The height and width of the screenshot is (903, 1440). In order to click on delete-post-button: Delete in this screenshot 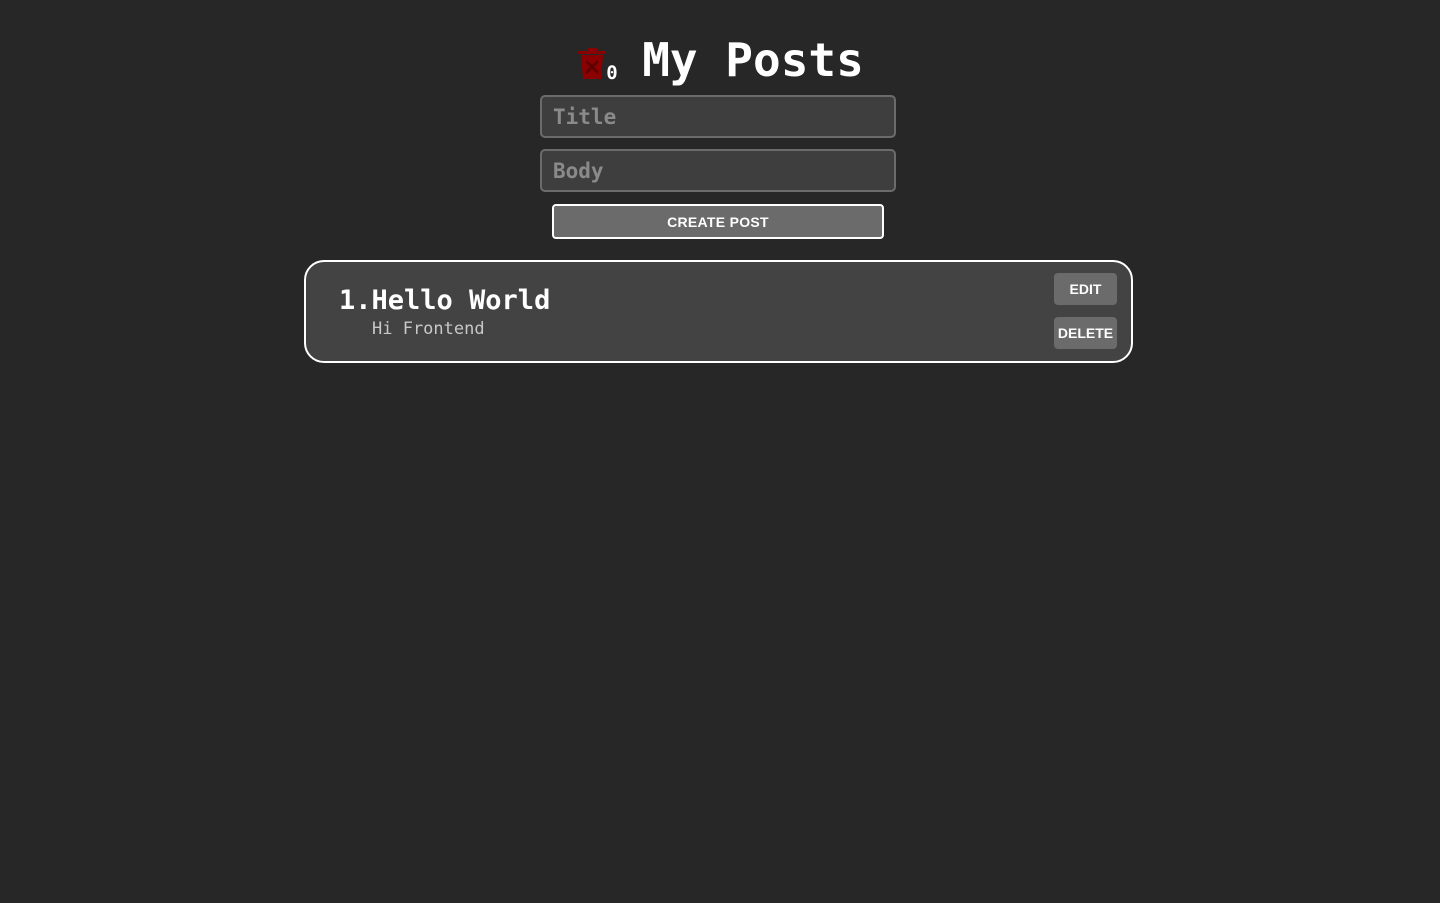, I will do `click(1085, 333)`.